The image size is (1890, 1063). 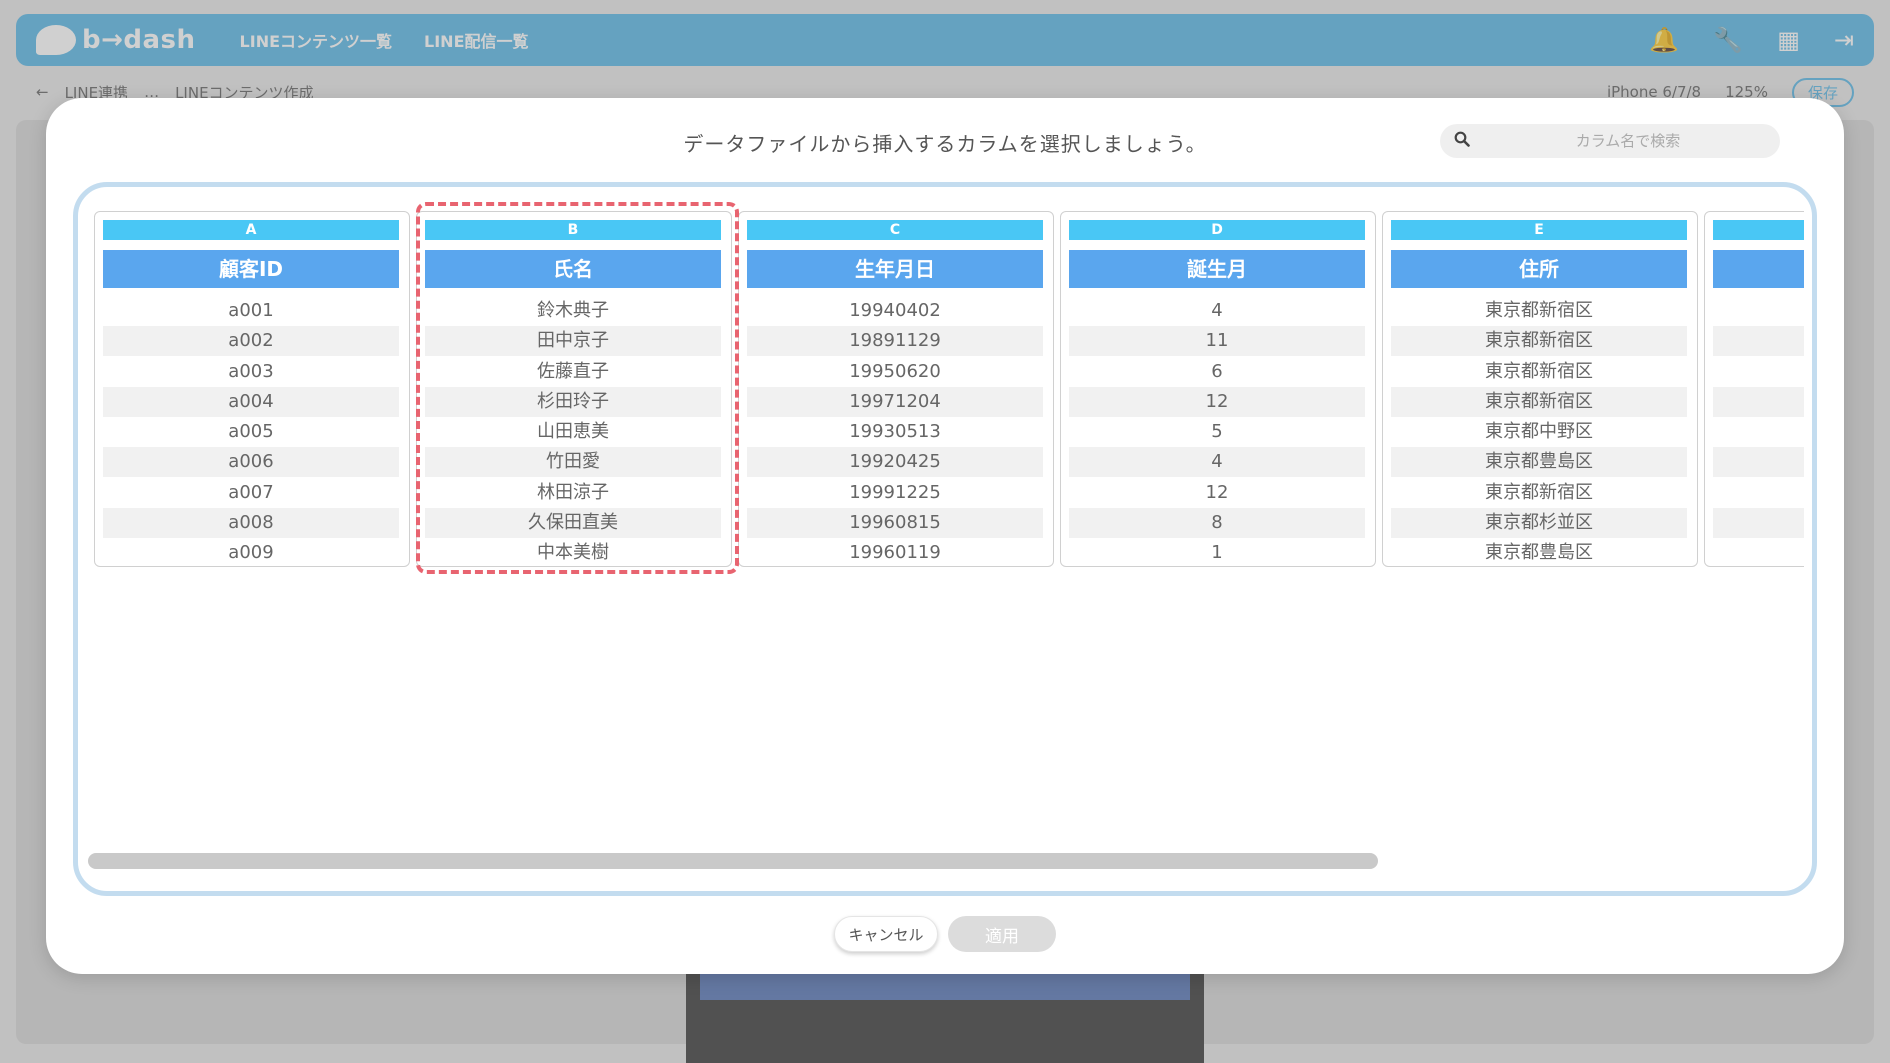 What do you see at coordinates (1539, 269) in the screenshot?
I see `column-header: 住所` at bounding box center [1539, 269].